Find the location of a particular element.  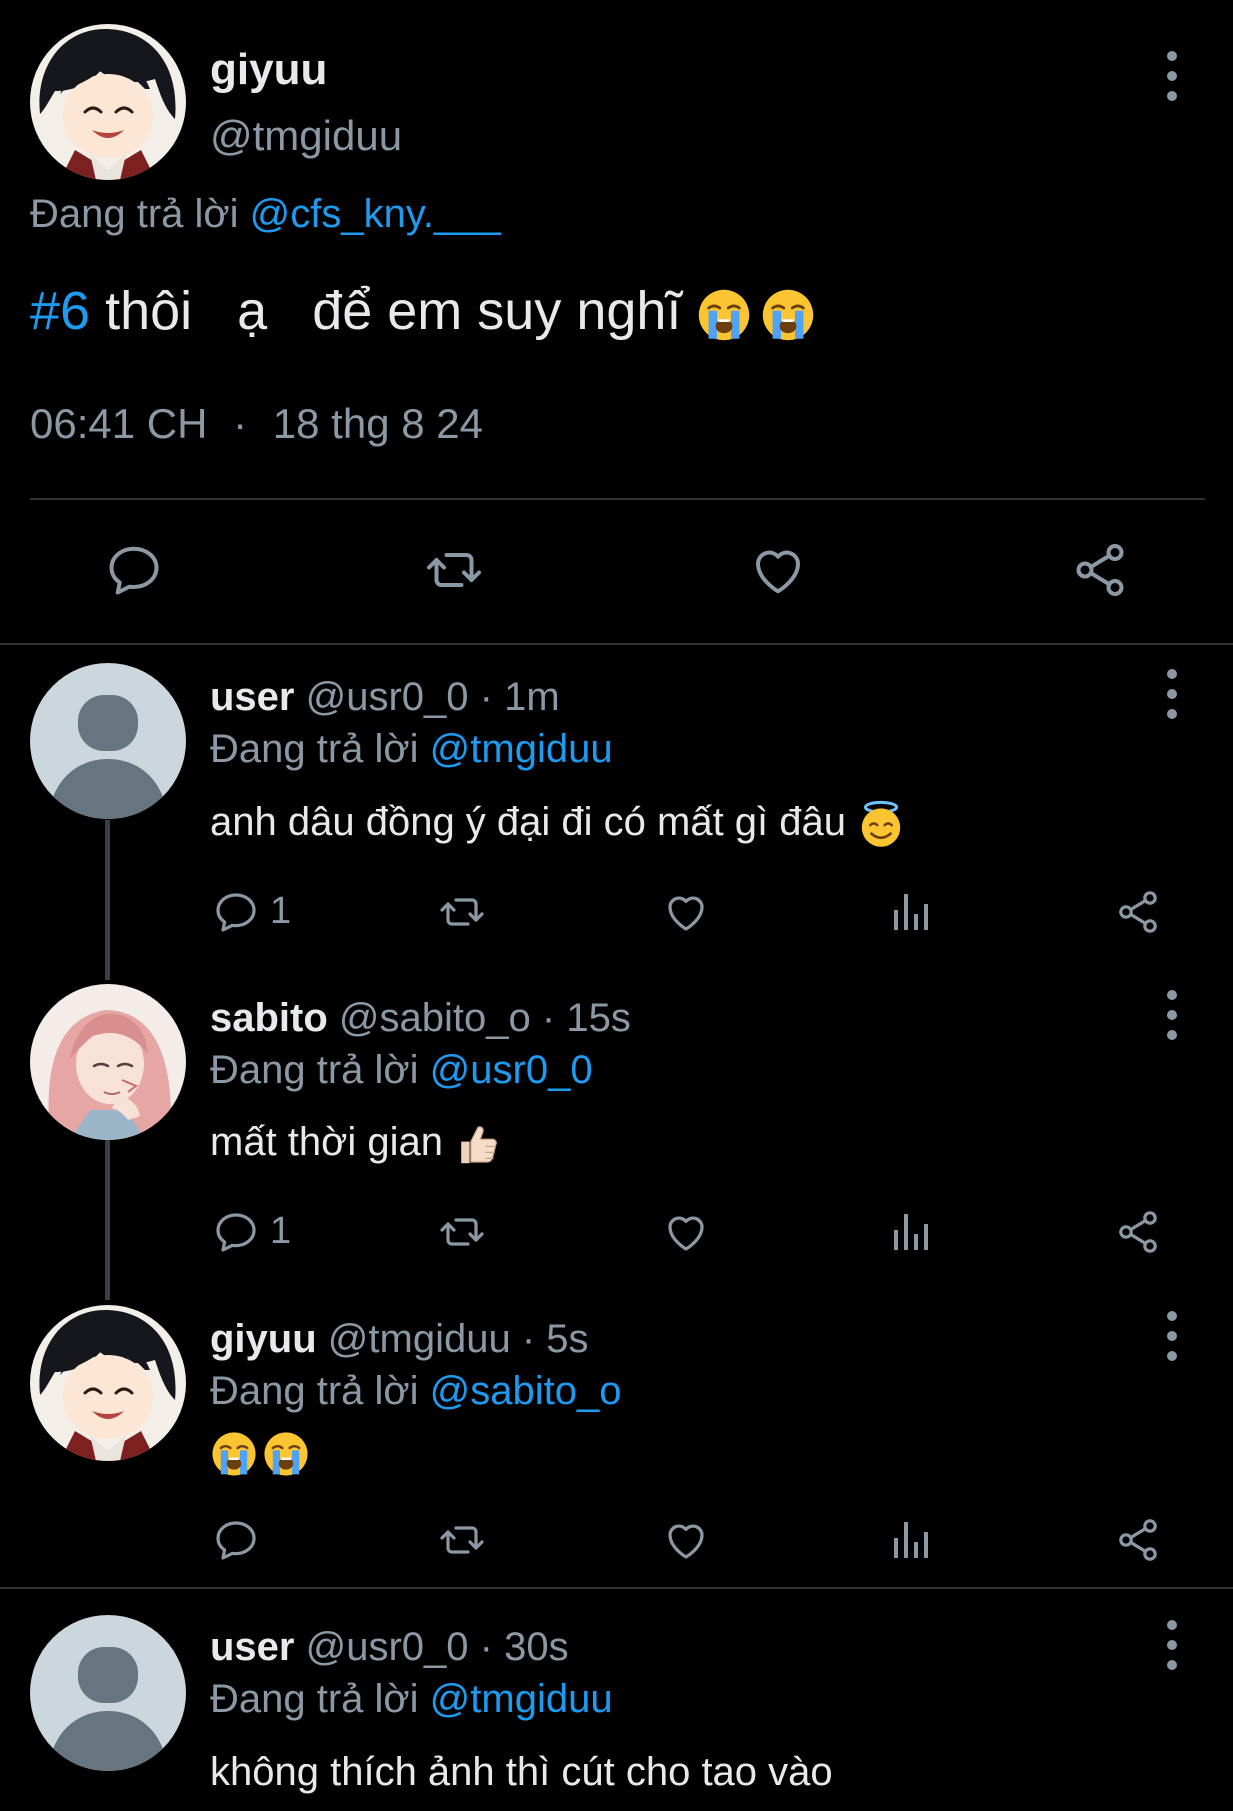

reply-header: user @usr0_0 · 30s is located at coordinates (389, 1647).